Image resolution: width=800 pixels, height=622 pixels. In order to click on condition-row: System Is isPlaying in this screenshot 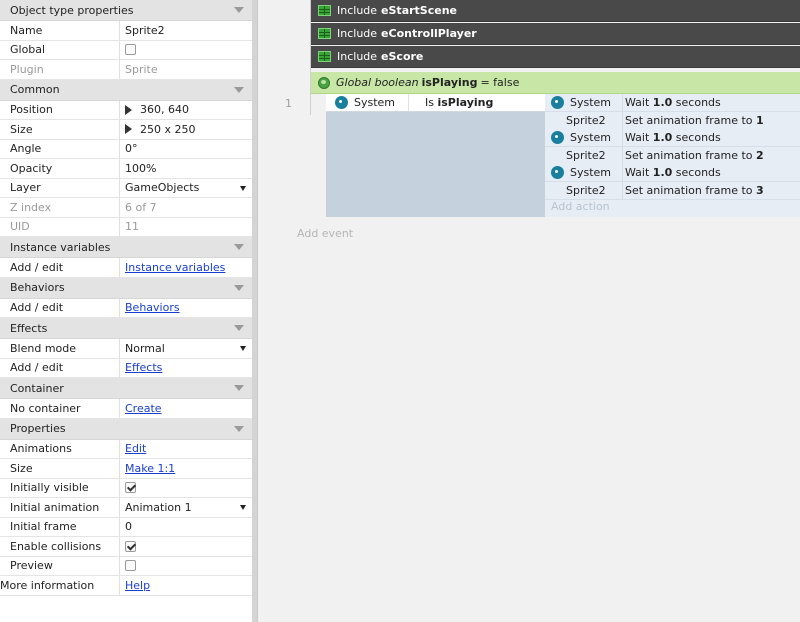, I will do `click(435, 103)`.